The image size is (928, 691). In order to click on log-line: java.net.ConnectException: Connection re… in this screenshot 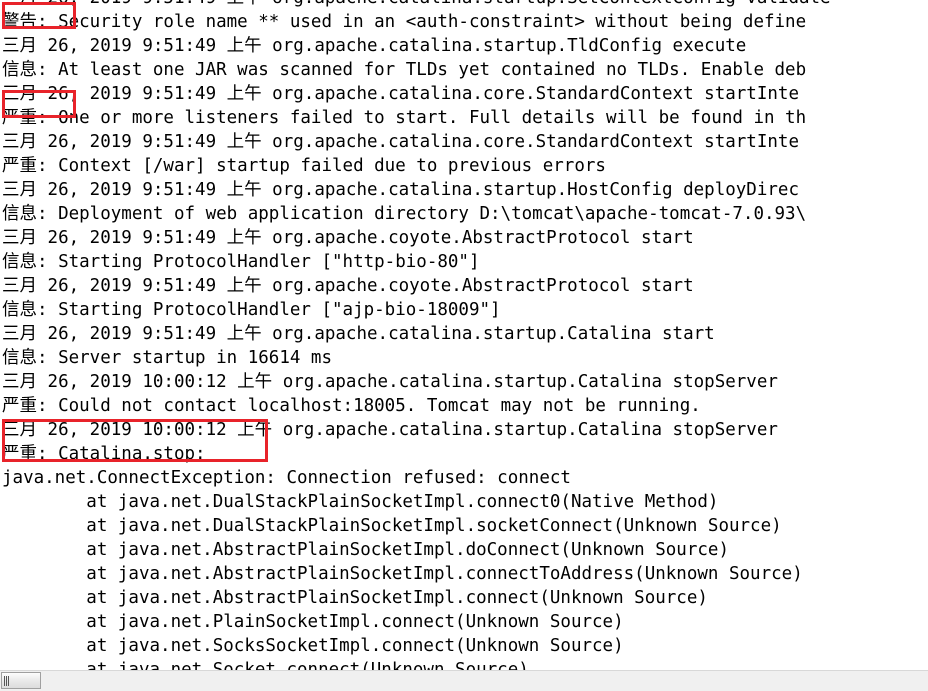, I will do `click(286, 478)`.